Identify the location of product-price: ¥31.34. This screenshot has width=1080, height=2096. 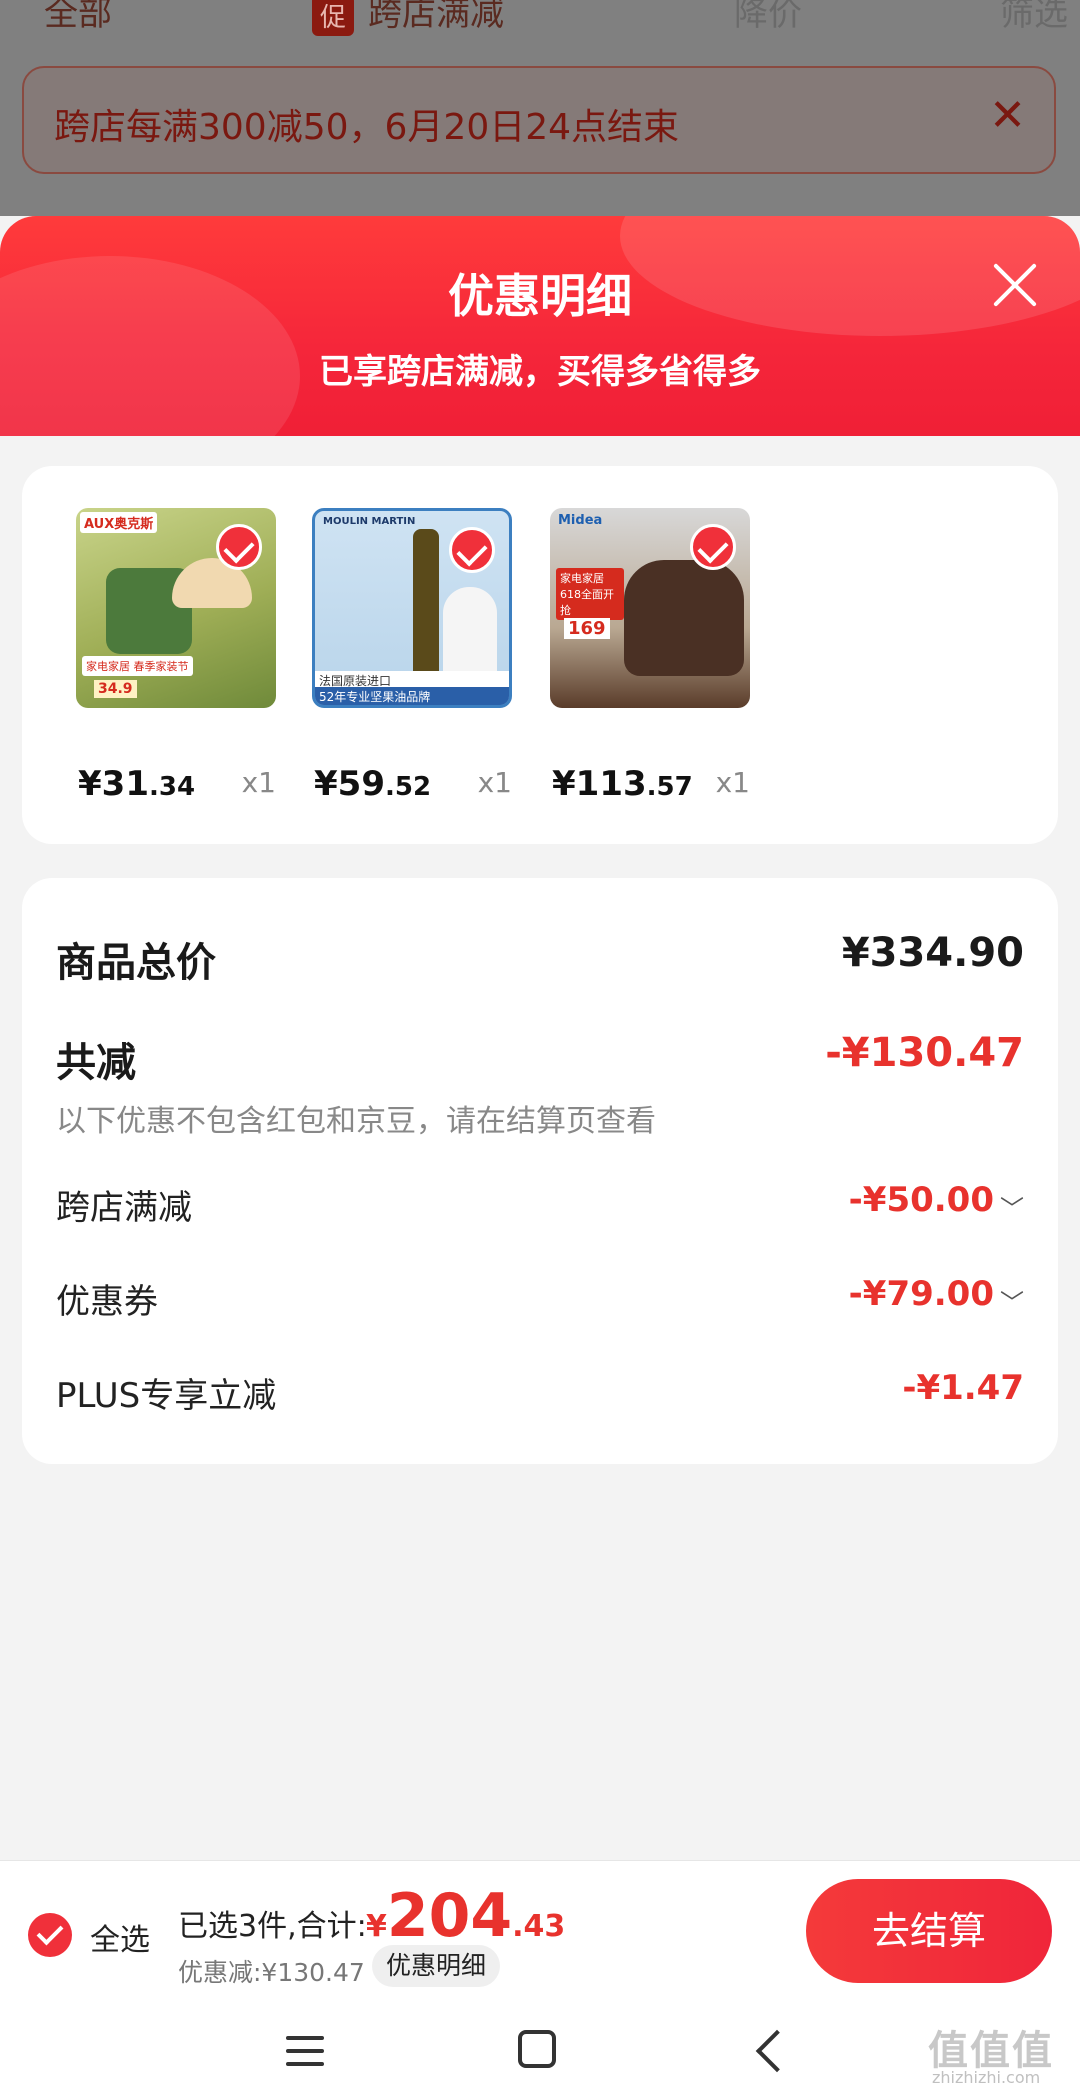
(136, 784).